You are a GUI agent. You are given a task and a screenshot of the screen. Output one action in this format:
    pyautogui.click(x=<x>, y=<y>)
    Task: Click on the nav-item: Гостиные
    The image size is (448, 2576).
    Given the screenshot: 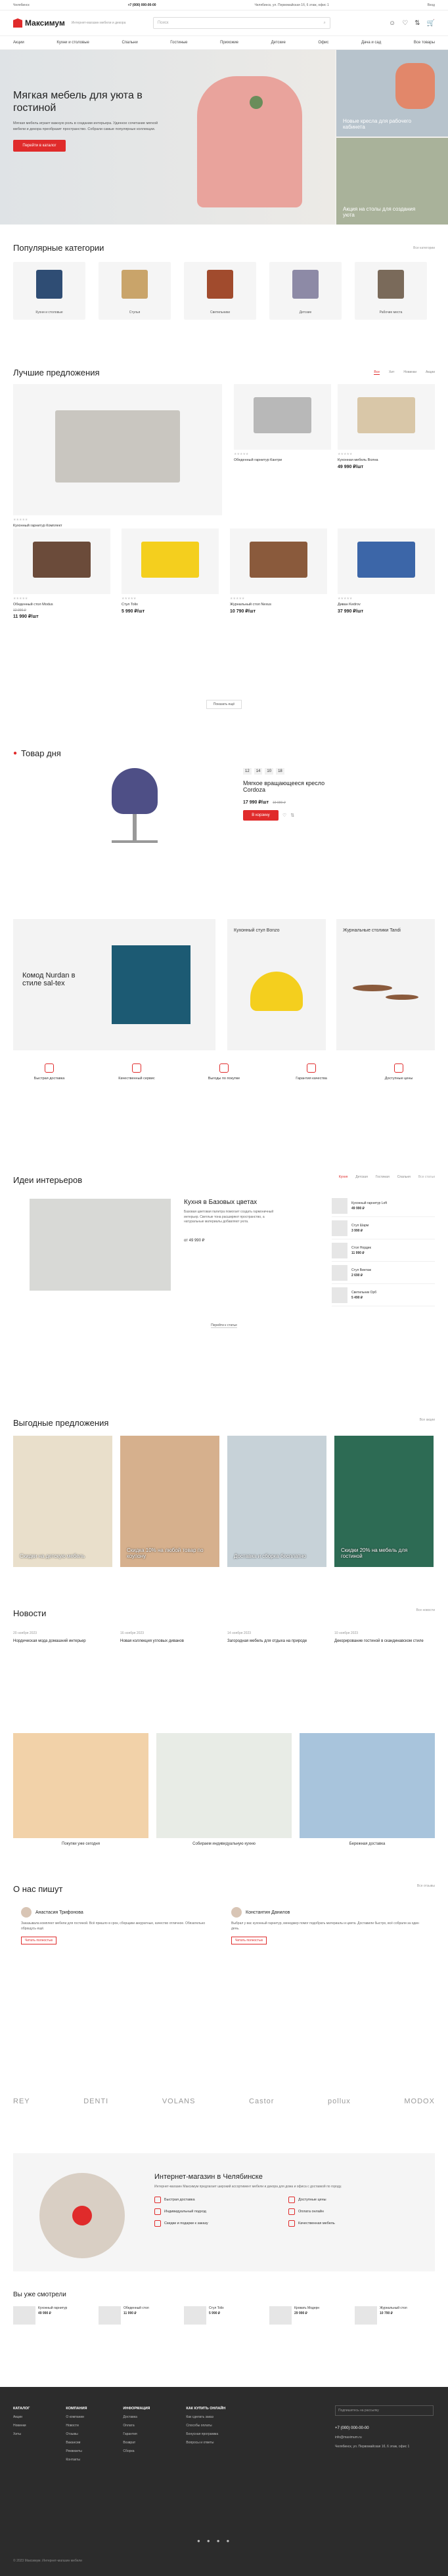 What is the action you would take?
    pyautogui.click(x=178, y=43)
    